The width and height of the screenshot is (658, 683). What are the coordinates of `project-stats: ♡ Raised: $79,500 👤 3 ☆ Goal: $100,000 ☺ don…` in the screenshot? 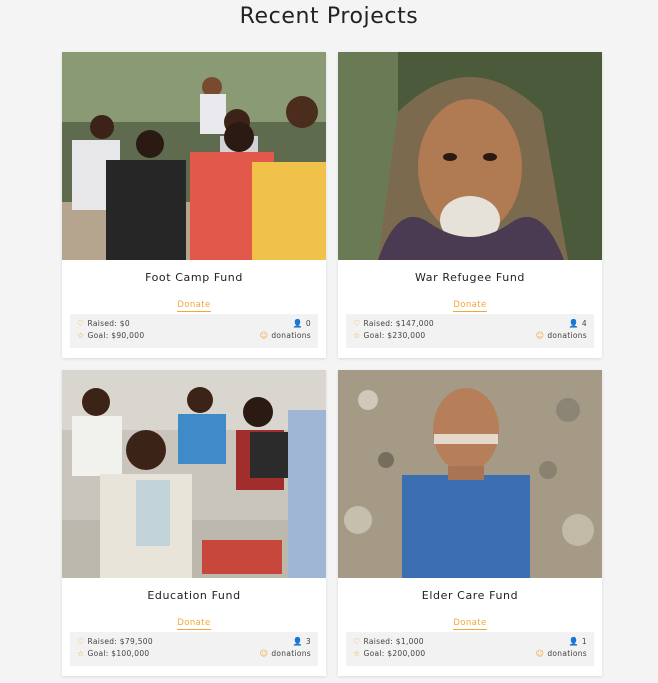 It's located at (194, 649).